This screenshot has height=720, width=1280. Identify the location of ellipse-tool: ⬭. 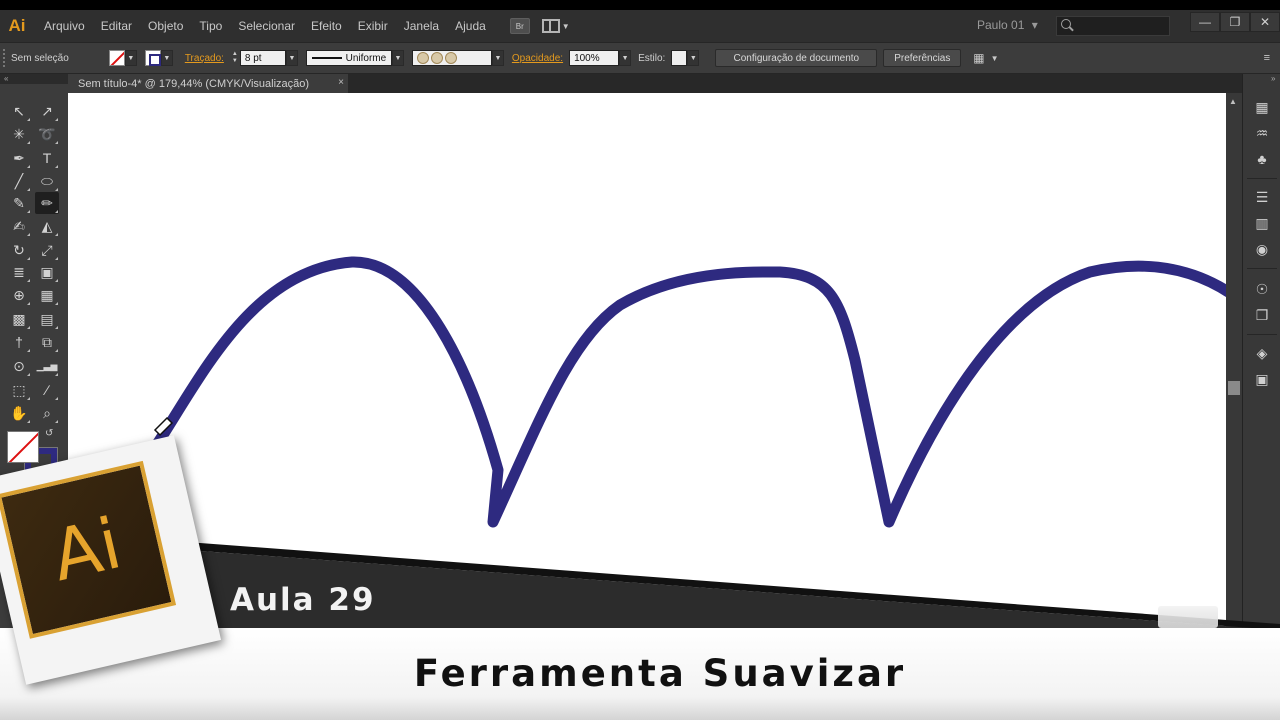
(47, 181).